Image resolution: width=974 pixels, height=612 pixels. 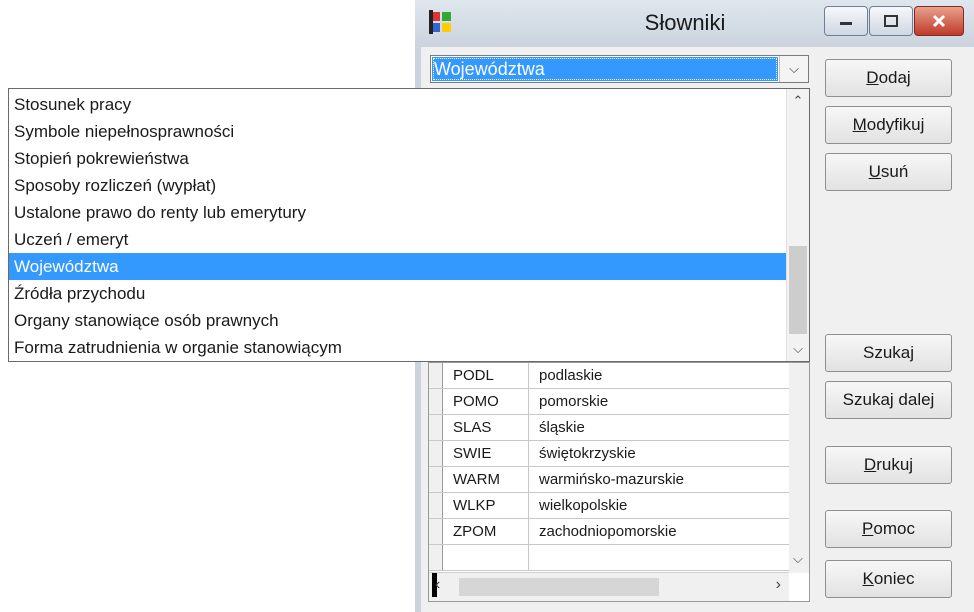 I want to click on cell-name: świętokrzyskie, so click(x=664, y=453).